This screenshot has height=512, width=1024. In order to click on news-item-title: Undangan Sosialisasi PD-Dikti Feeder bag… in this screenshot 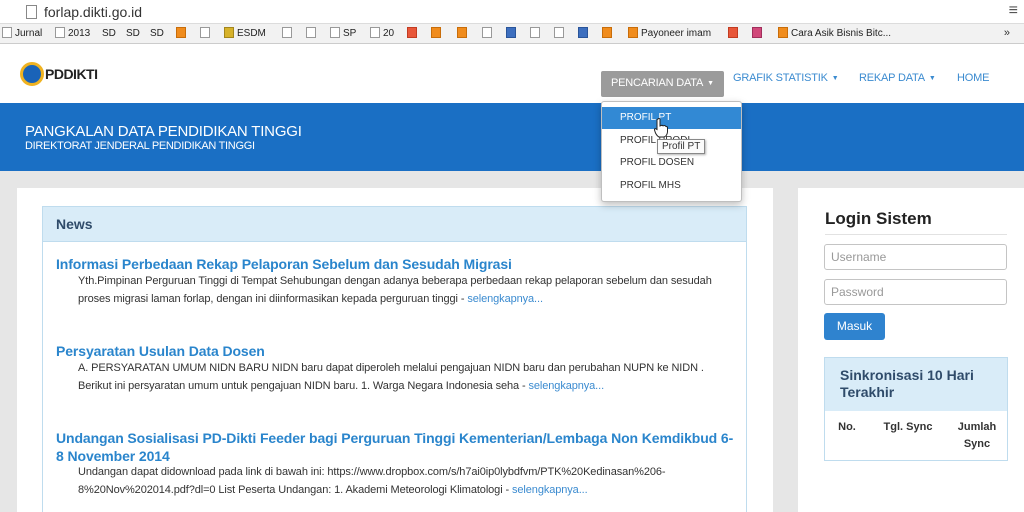, I will do `click(396, 447)`.